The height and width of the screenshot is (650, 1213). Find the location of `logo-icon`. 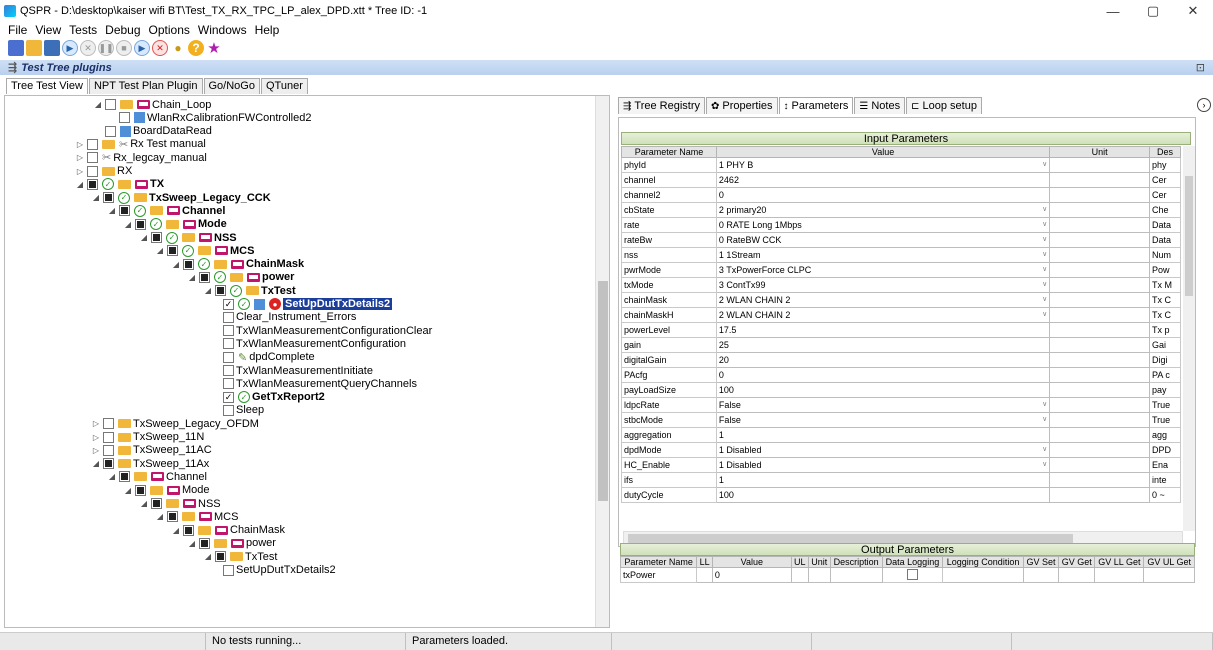

logo-icon is located at coordinates (16, 48).